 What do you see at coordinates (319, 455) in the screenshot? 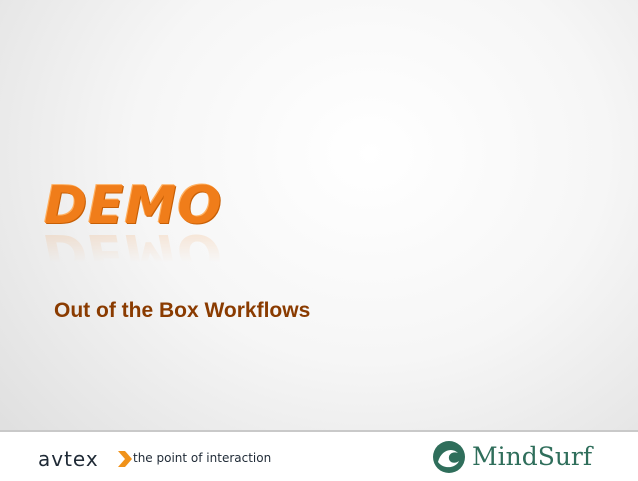
I see `footer-bar: avtex the point of interaction MindSurf` at bounding box center [319, 455].